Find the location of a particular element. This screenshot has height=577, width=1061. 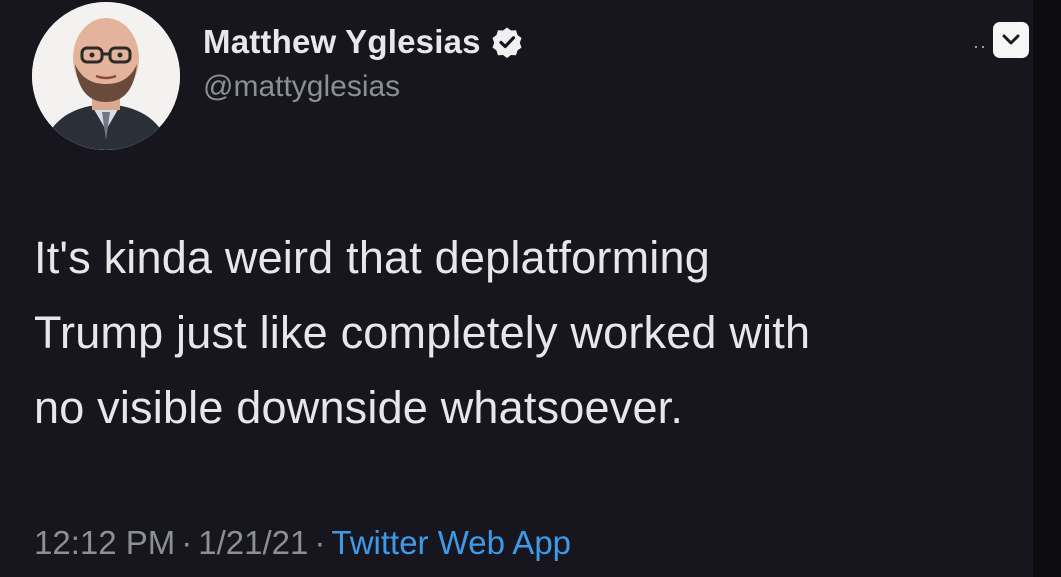

tweet-date: 1/21/21 is located at coordinates (253, 542).